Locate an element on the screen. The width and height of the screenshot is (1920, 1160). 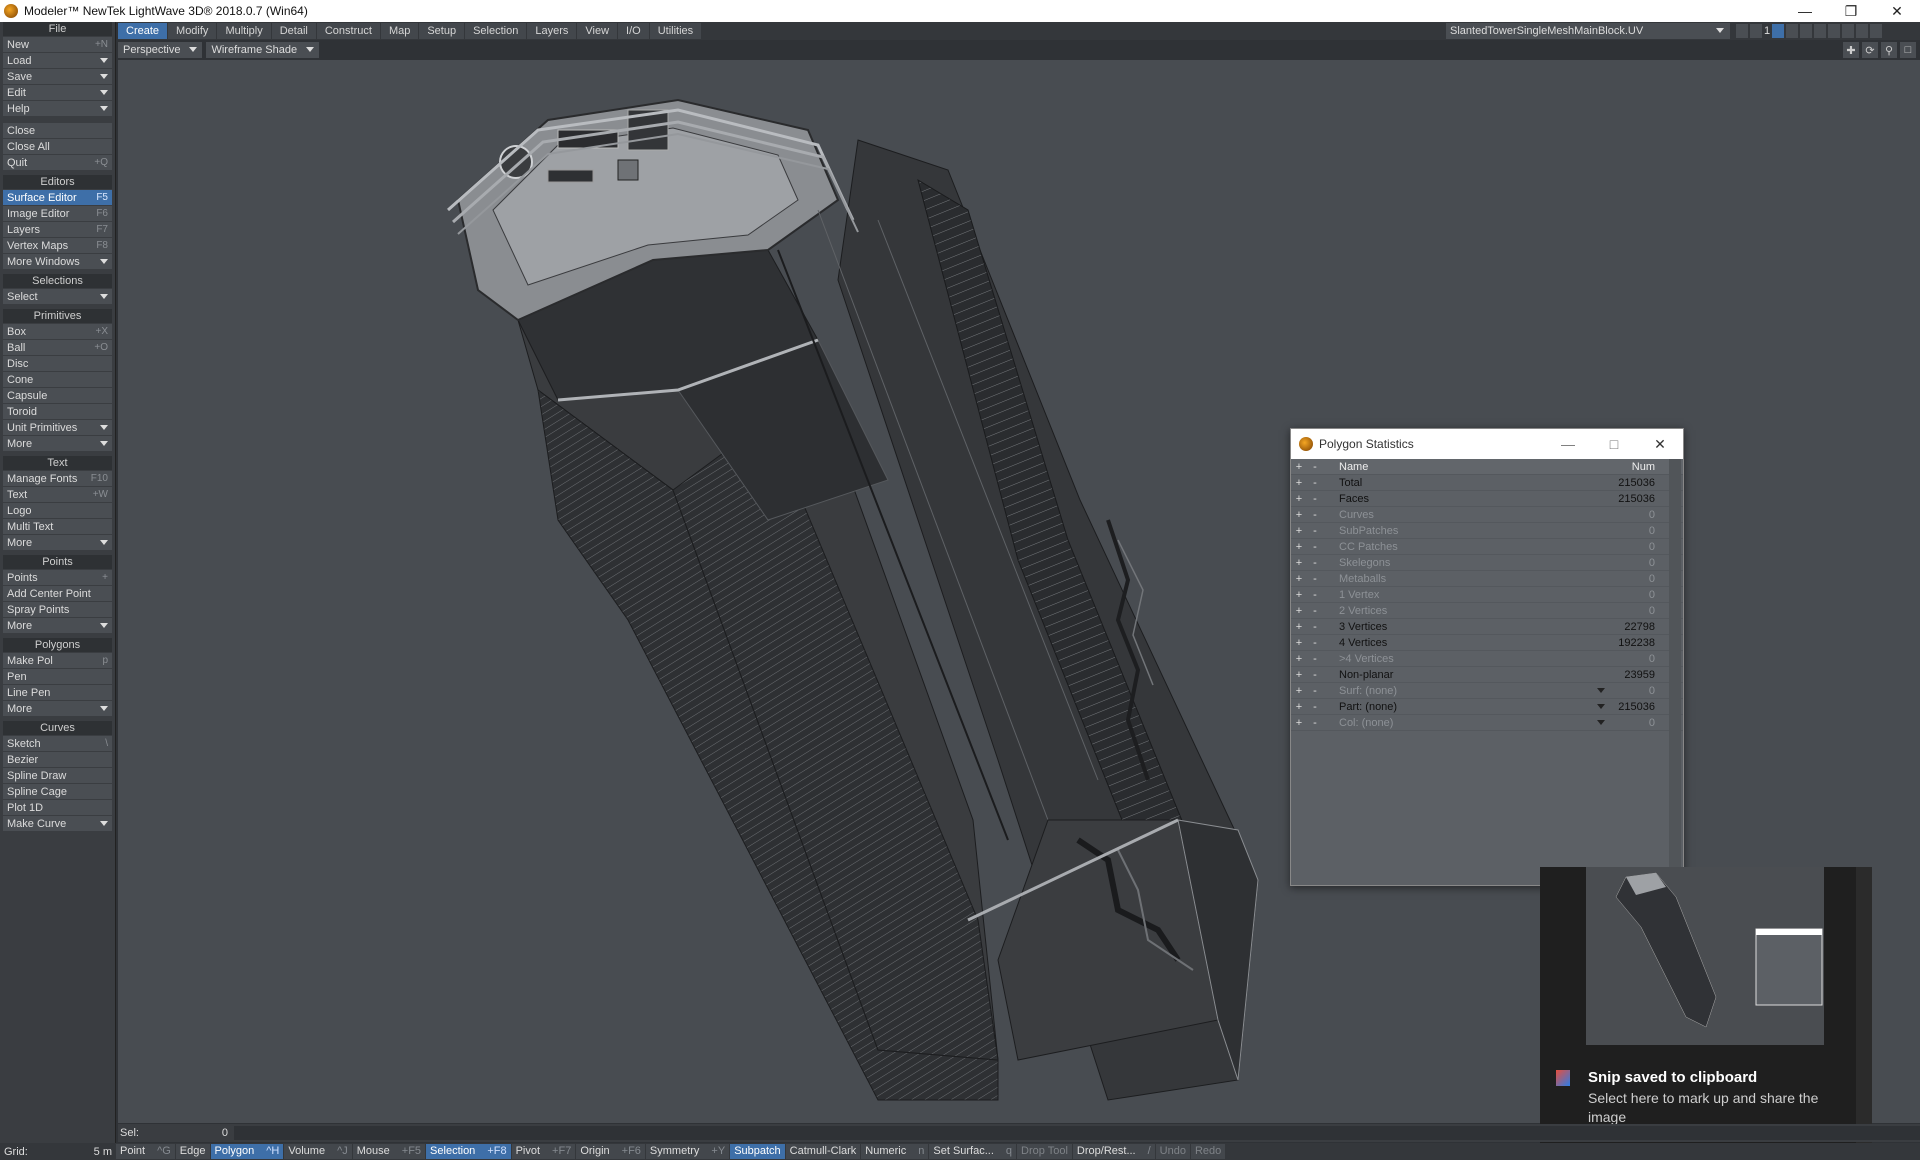
tool-help-button: Help is located at coordinates (57, 109).